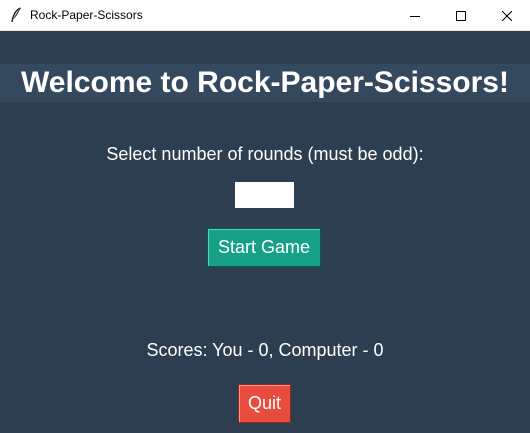 This screenshot has height=433, width=530. Describe the element at coordinates (264, 403) in the screenshot. I see `quit-button: Quit` at that location.